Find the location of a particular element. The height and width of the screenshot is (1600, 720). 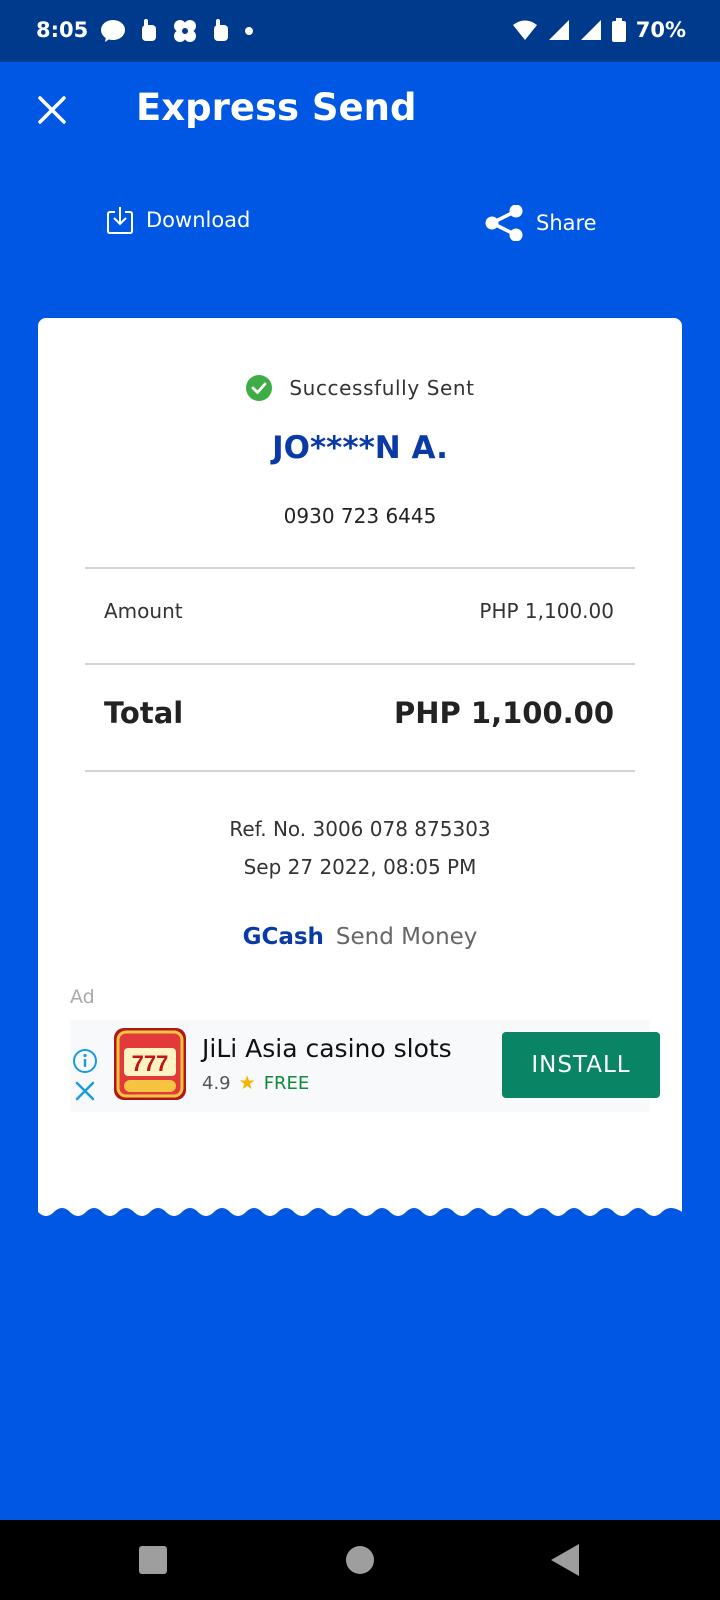

app-icon-text: 777 is located at coordinates (150, 1063).